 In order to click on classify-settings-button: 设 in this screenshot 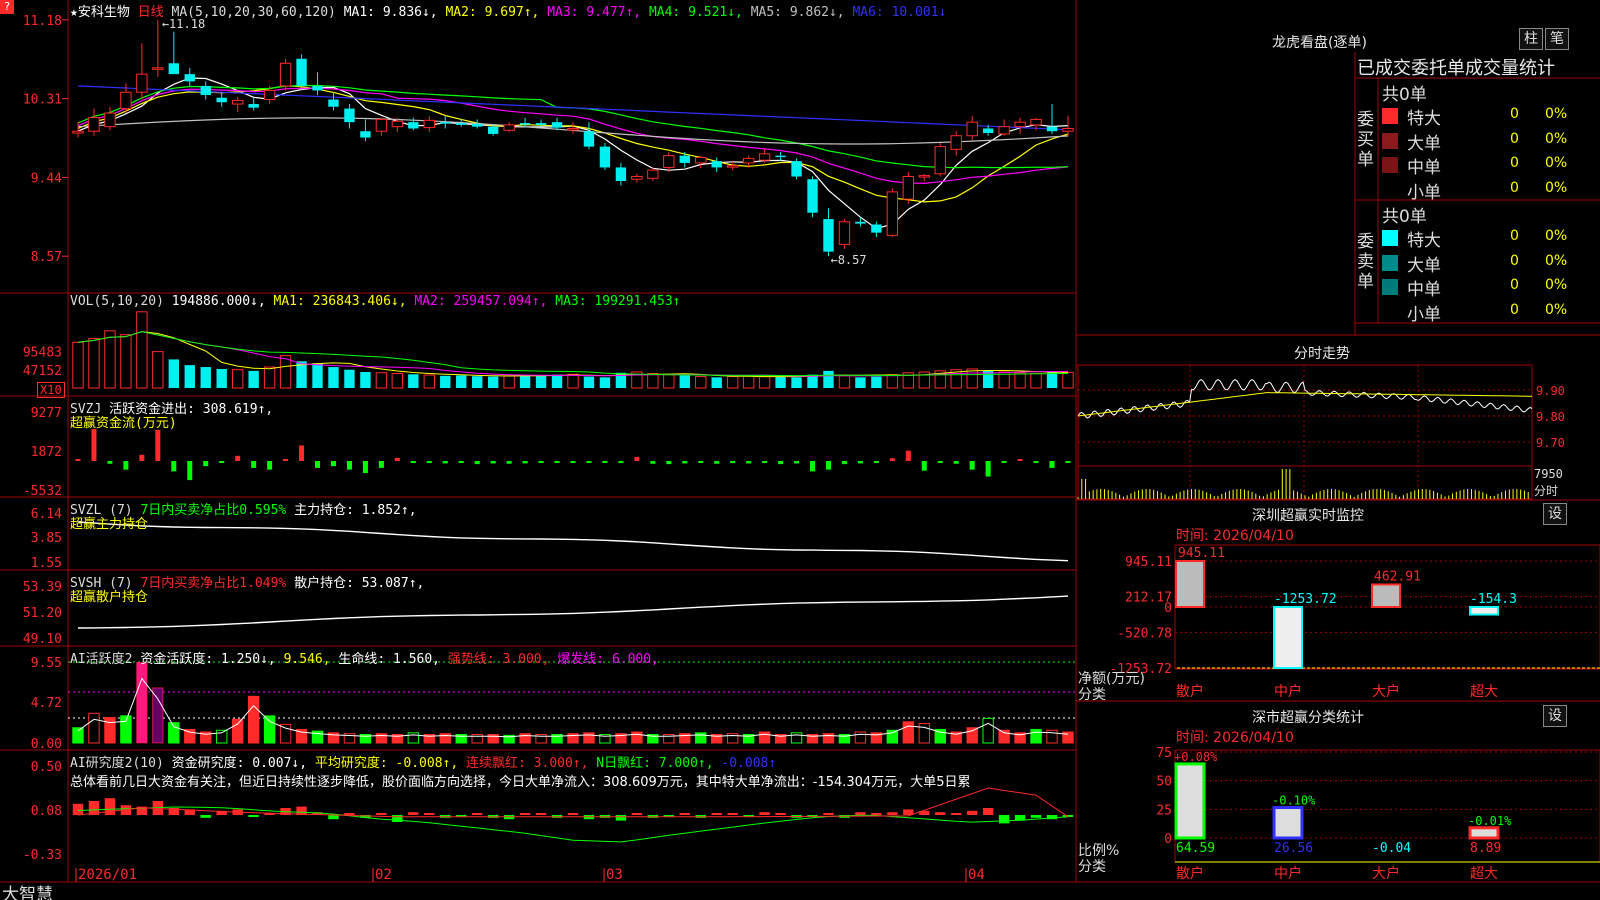, I will do `click(1555, 716)`.